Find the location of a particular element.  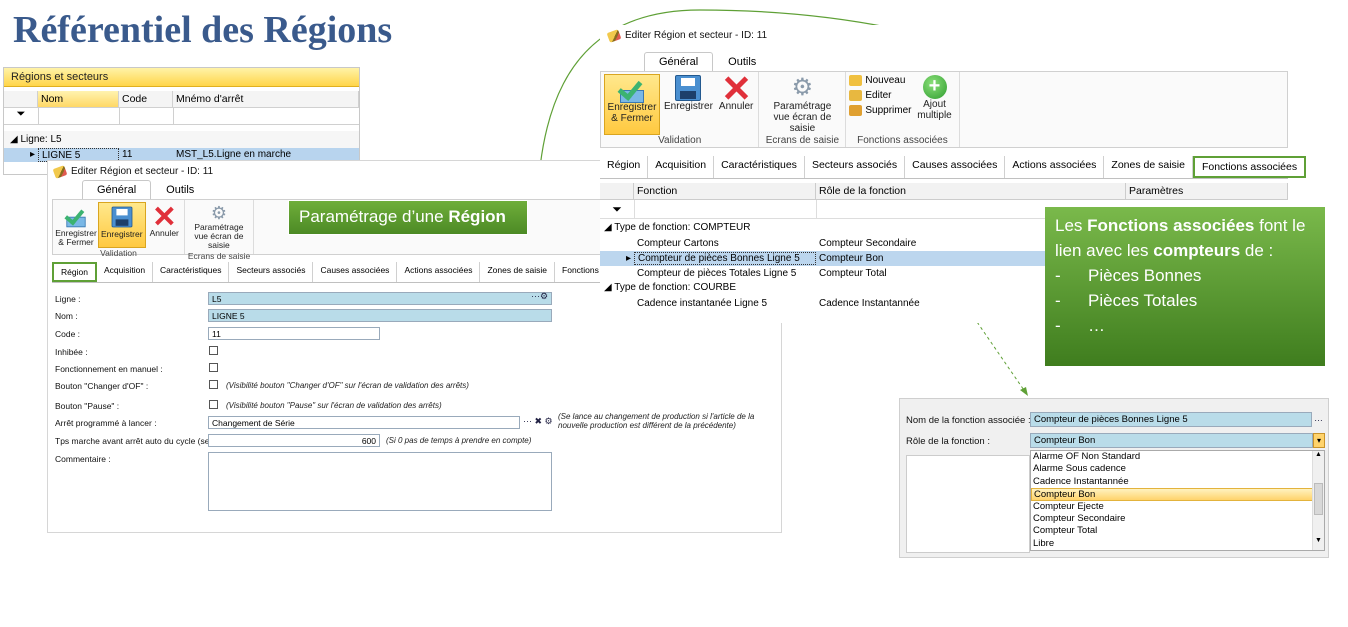

row-pointer-icon: ▸ is located at coordinates (32, 154).